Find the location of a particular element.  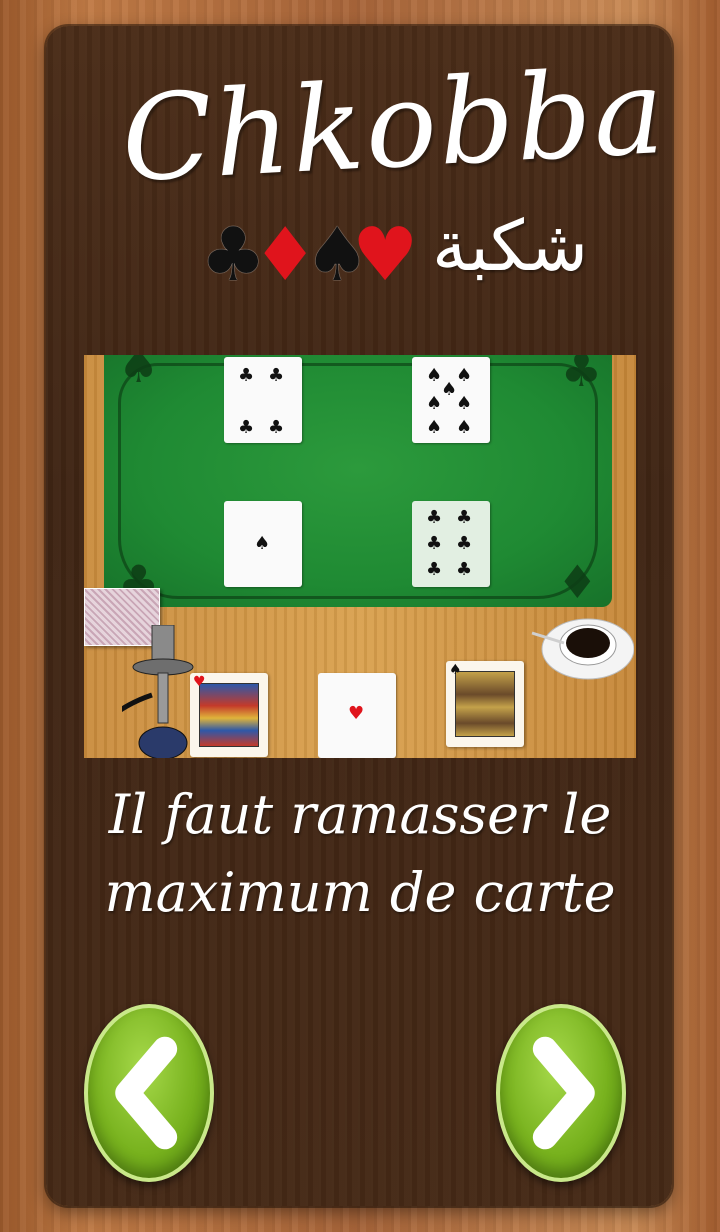

tutorial-instruction: Il faut ramasser le maximum de carte is located at coordinates (360, 856).